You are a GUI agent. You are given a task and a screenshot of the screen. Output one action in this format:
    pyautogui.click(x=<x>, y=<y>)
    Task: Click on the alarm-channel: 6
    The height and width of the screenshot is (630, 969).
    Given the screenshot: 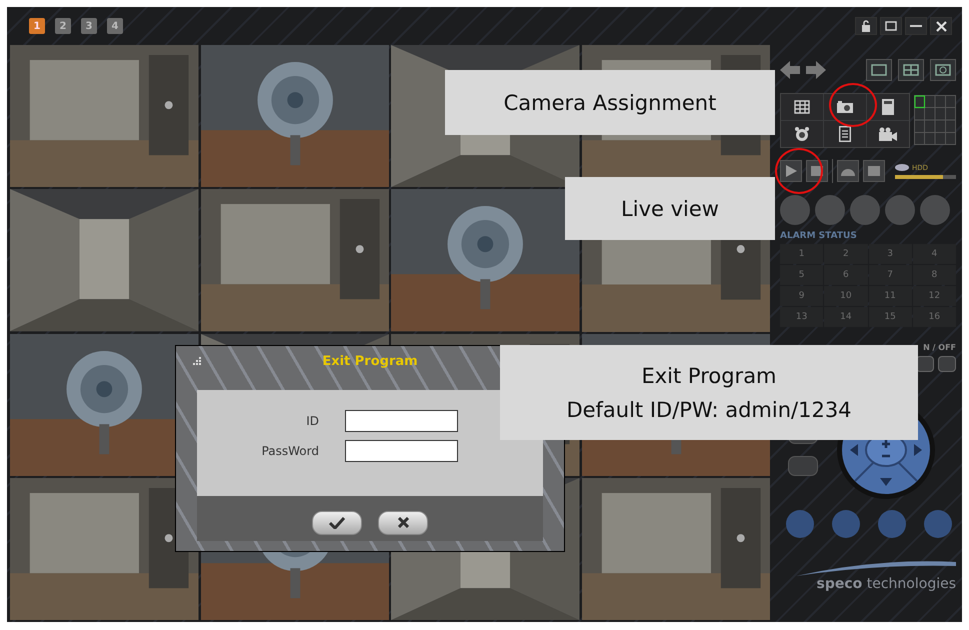 What is the action you would take?
    pyautogui.click(x=846, y=275)
    